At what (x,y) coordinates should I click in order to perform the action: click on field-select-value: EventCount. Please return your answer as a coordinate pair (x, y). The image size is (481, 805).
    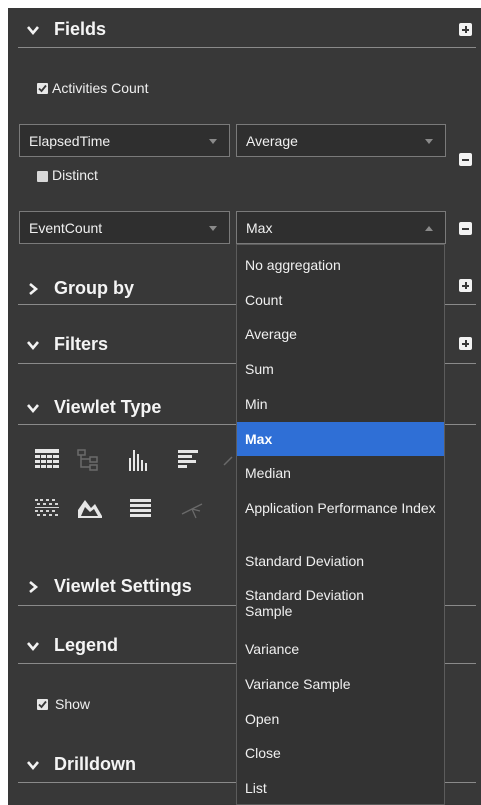
    Looking at the image, I should click on (66, 228).